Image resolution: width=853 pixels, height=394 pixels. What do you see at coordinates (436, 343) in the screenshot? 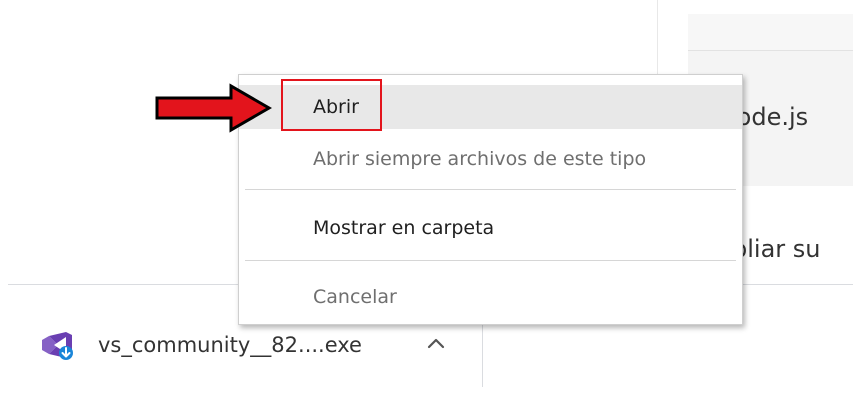
I see `chevron-up-icon` at bounding box center [436, 343].